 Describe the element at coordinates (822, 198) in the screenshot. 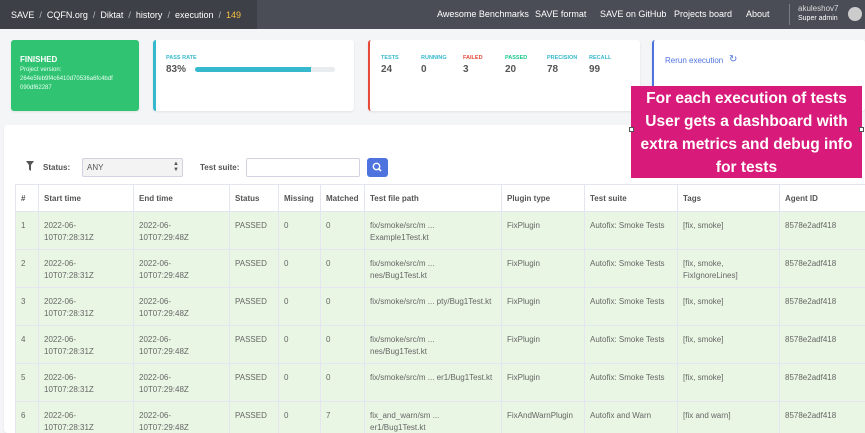

I see `column-header: Agent ID` at that location.